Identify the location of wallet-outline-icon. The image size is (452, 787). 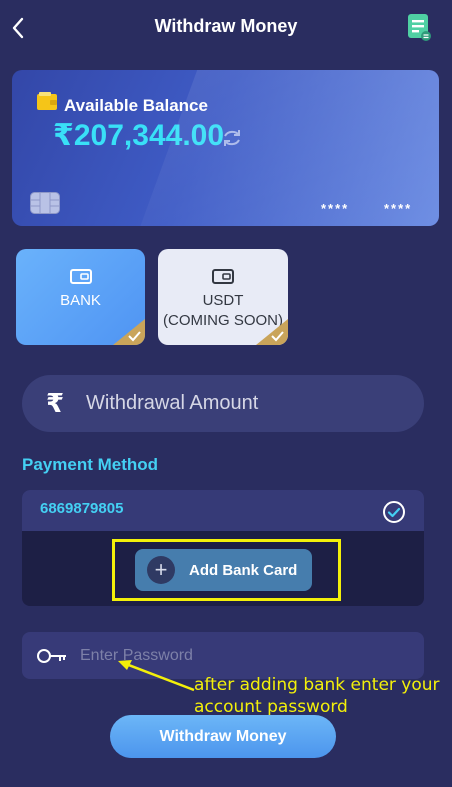
(223, 276).